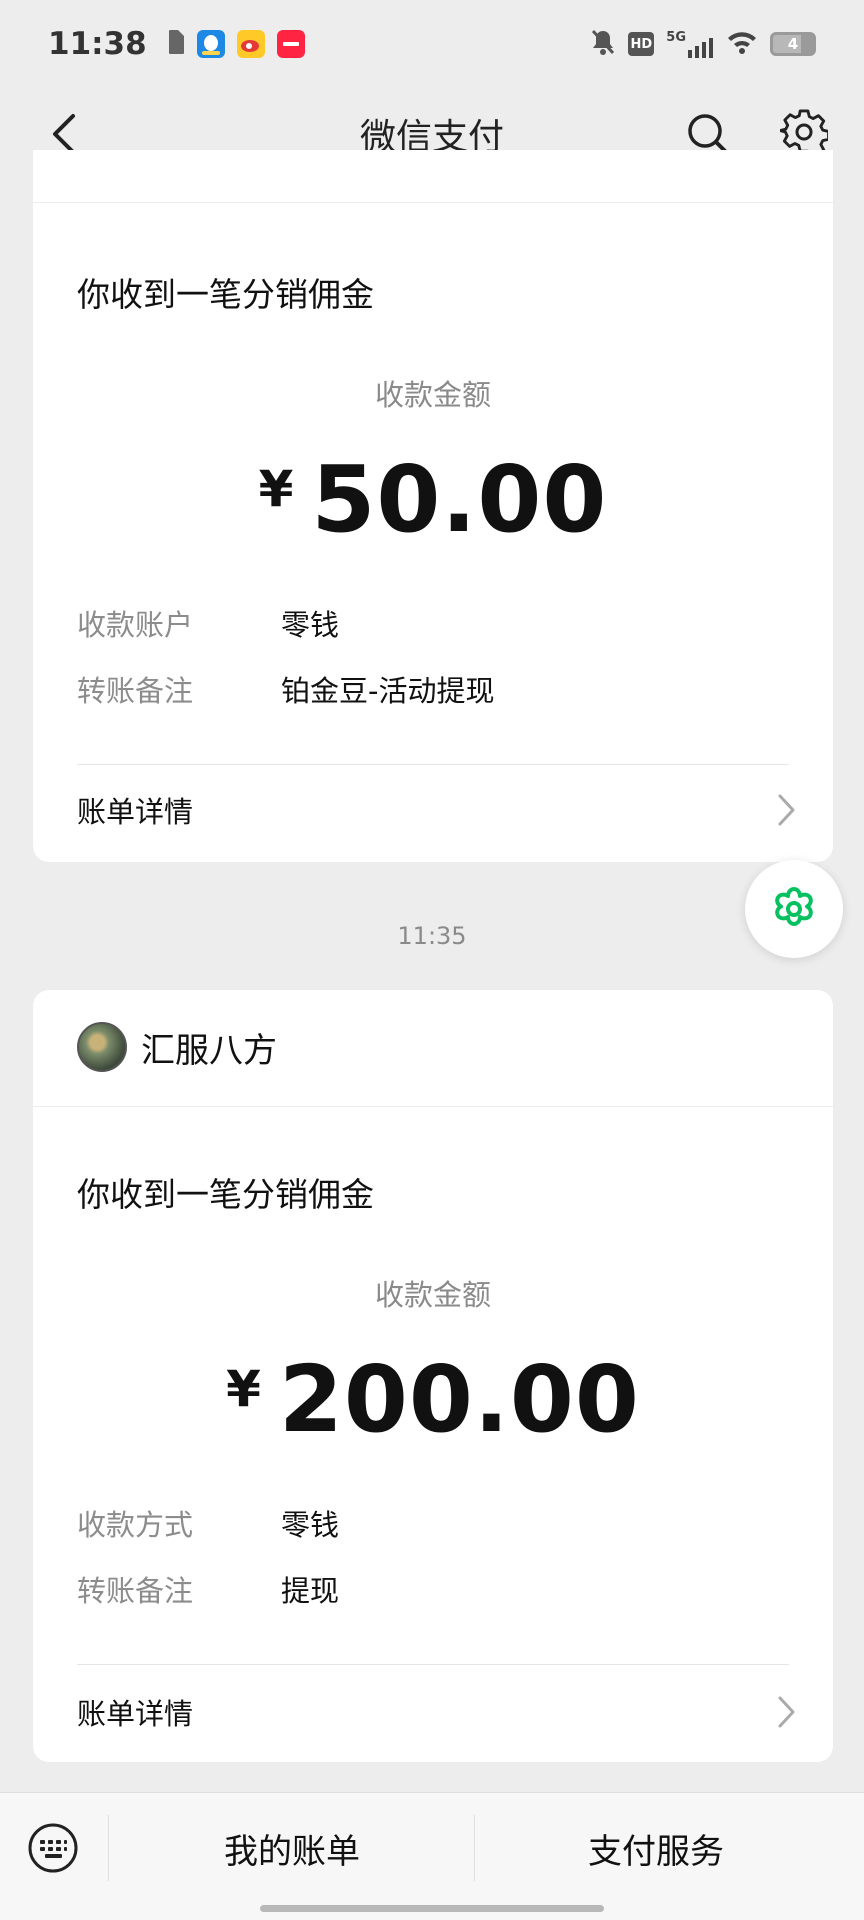  I want to click on battery-icon: 4, so click(793, 44).